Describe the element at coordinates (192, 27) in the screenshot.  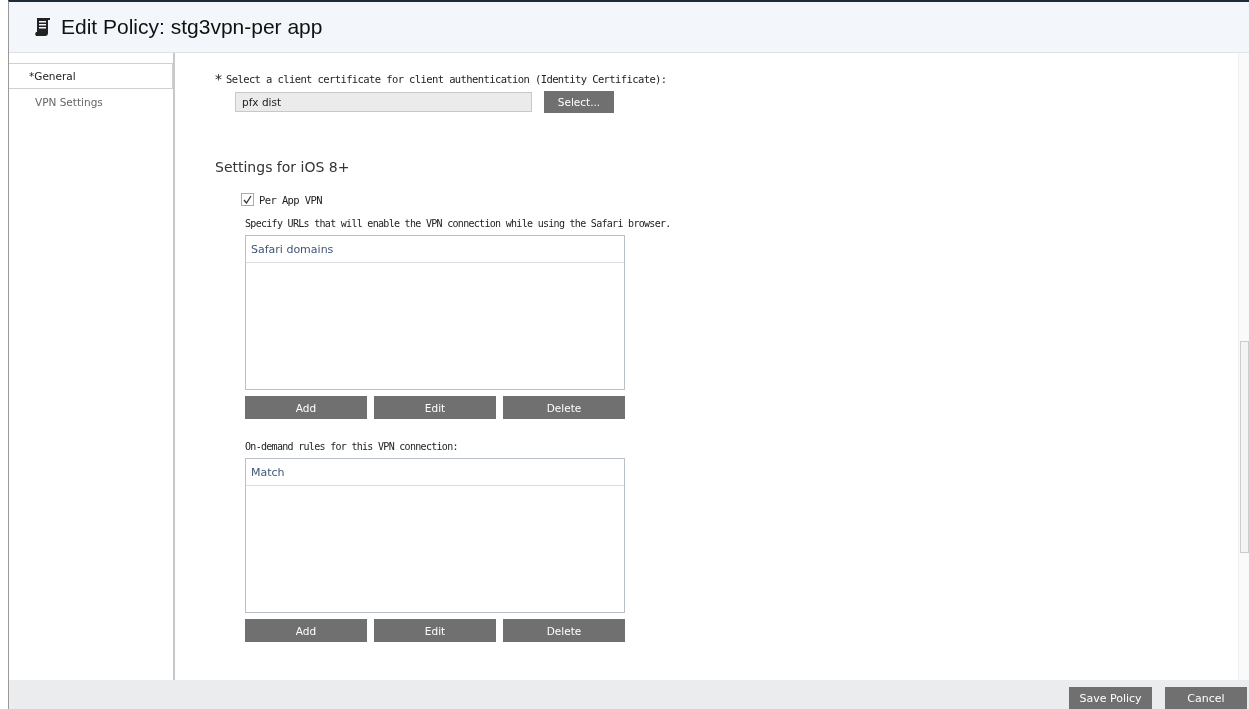
I see `window-title: Edit Policy: stg3vpn-per app` at that location.